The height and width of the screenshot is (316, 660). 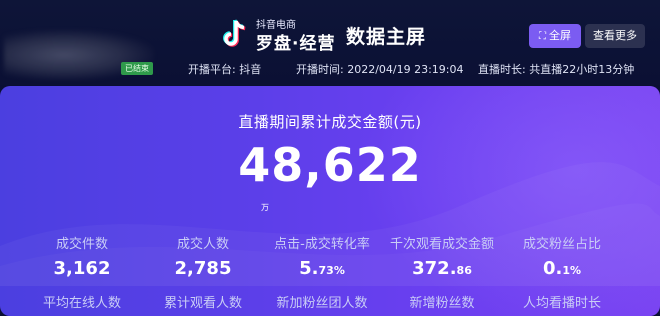 What do you see at coordinates (82, 256) in the screenshot?
I see `stat-orders: 成交件数 3,162` at bounding box center [82, 256].